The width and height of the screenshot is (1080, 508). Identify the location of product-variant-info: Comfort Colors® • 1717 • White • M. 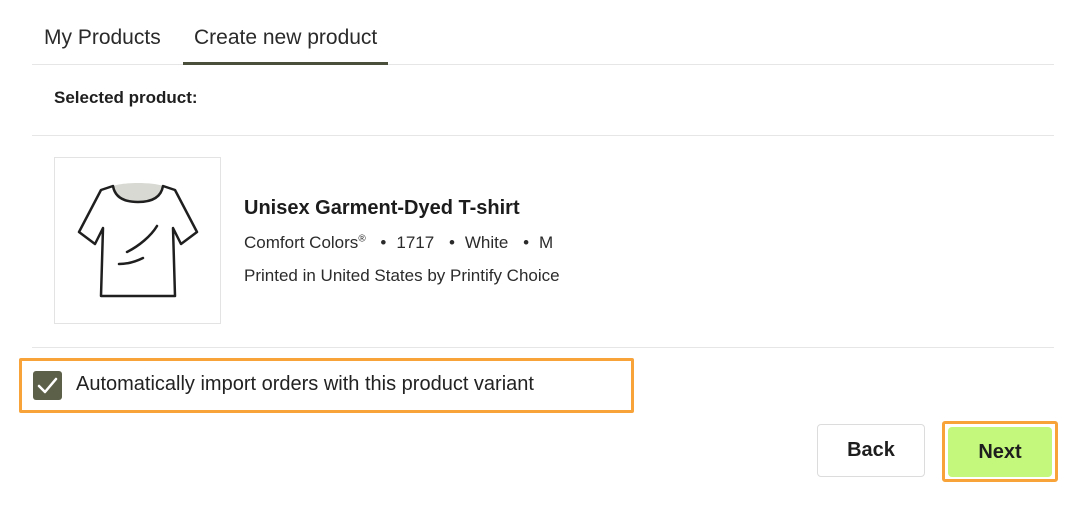
(398, 243).